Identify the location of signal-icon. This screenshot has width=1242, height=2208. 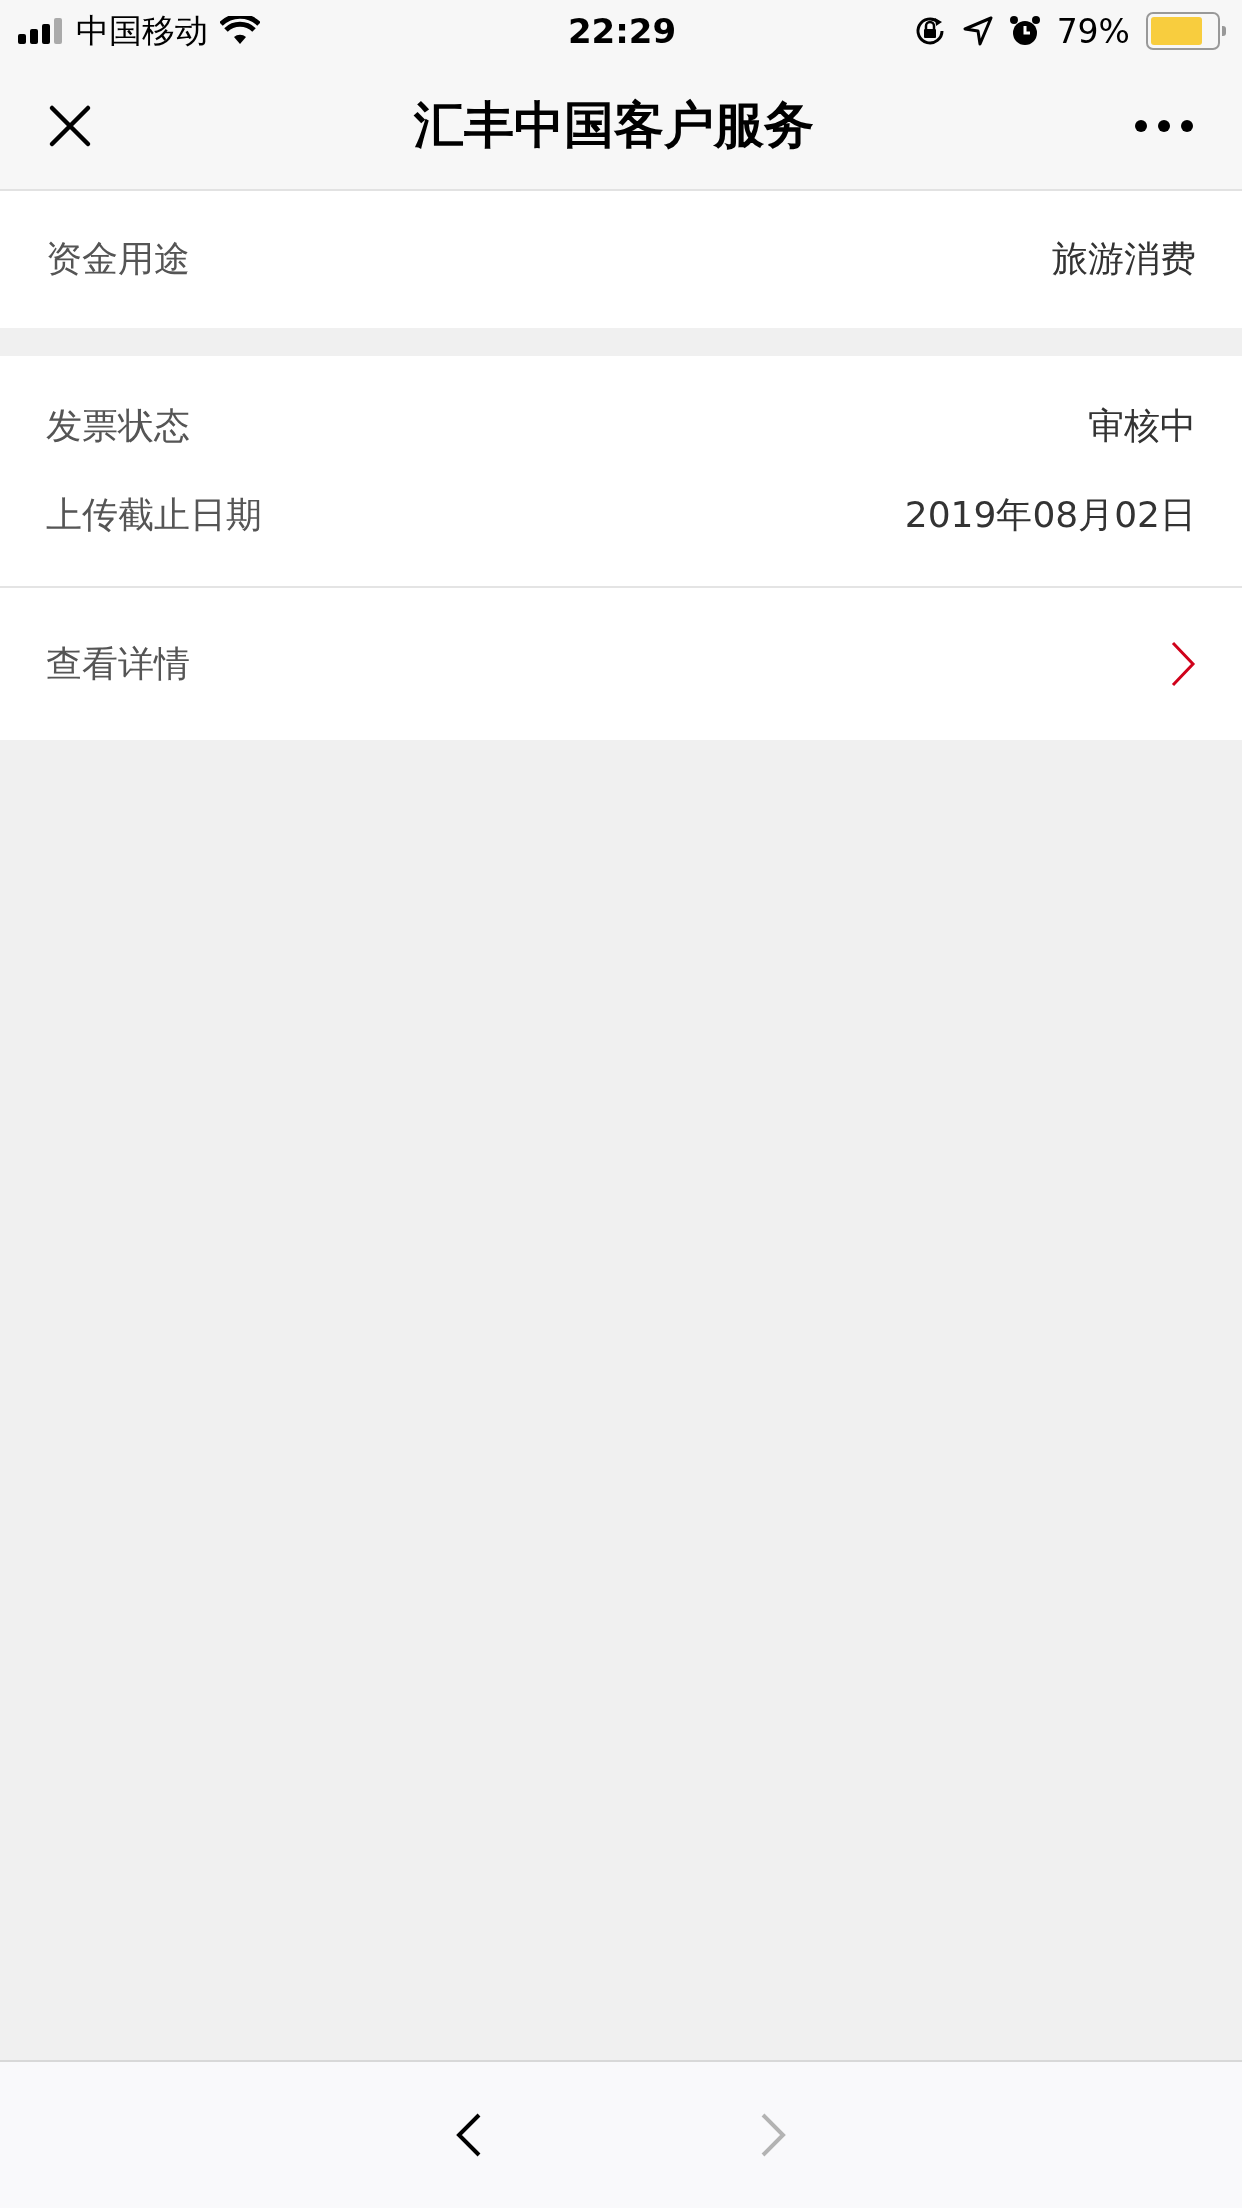
(41, 31).